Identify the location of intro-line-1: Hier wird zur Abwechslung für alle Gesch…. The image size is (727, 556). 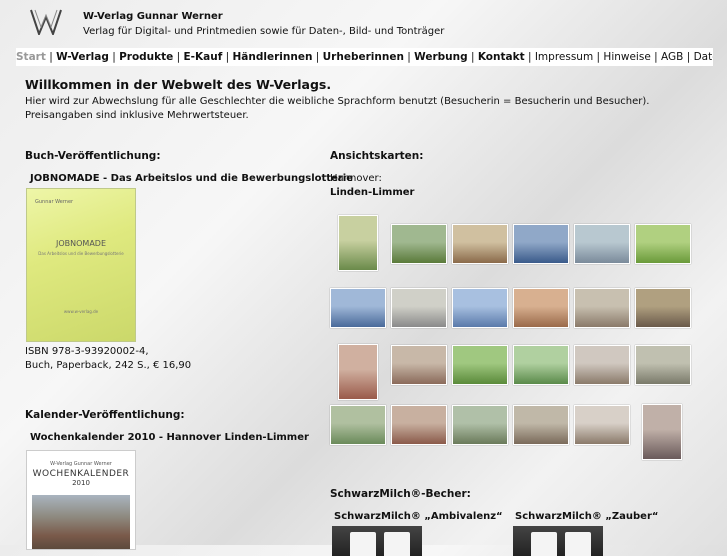
(337, 101).